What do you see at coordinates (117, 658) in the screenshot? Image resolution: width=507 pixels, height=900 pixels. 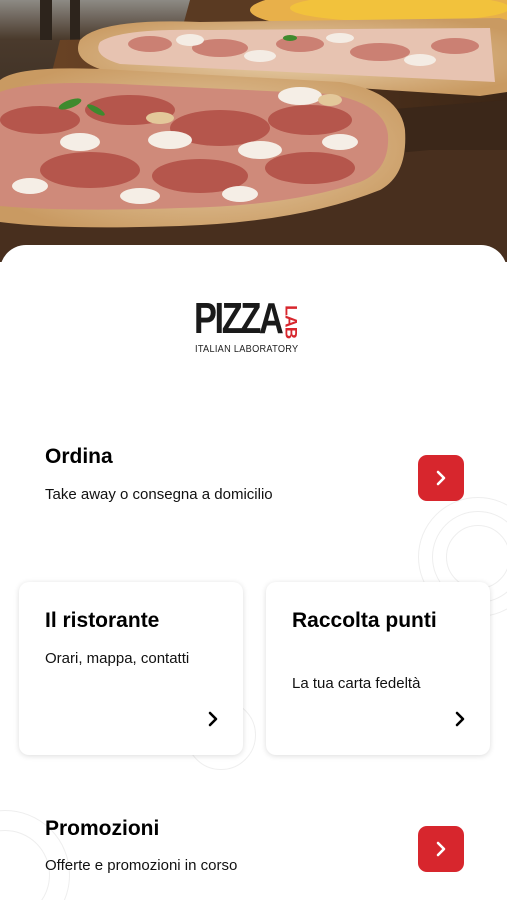 I see `restaurant-card-subtitle: Orari, mappa, contatti` at bounding box center [117, 658].